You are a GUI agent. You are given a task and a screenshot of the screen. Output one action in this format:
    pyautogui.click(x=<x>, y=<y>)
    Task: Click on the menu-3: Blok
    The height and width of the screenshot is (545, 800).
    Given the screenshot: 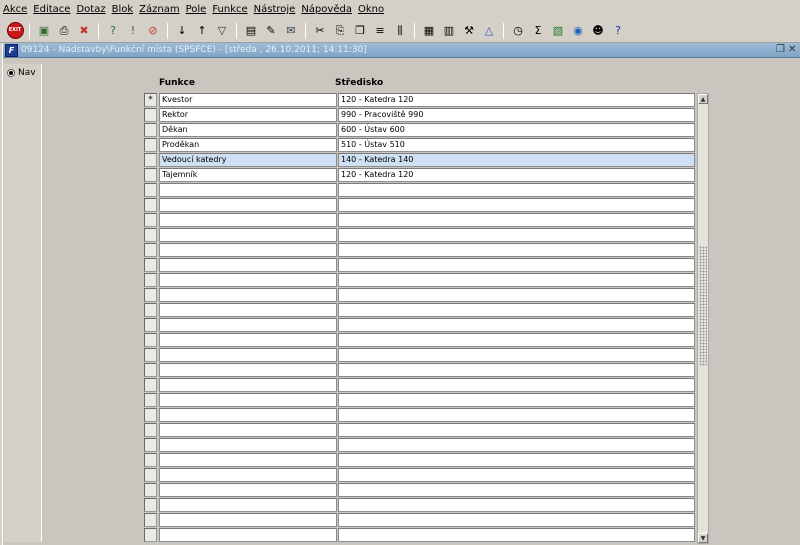 What is the action you would take?
    pyautogui.click(x=123, y=9)
    